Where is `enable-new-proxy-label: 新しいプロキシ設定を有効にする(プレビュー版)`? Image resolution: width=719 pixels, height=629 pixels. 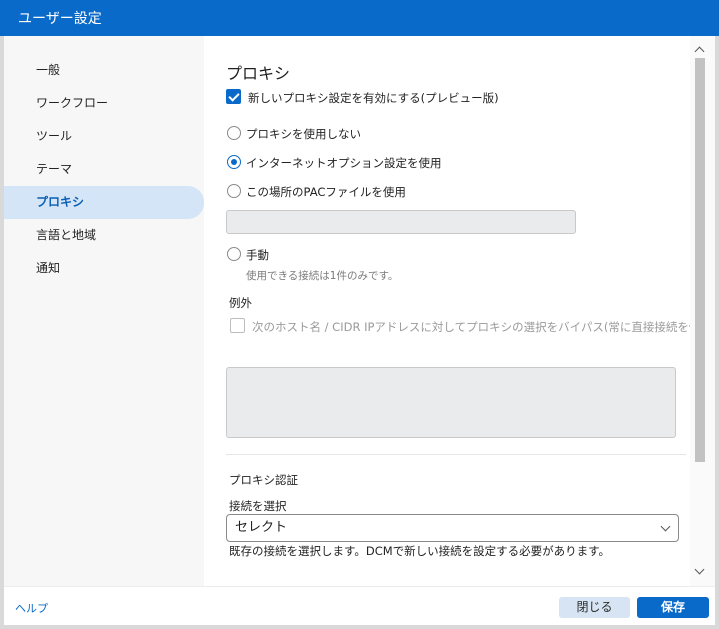
enable-new-proxy-label: 新しいプロキシ設定を有効にする(プレビュー版) is located at coordinates (373, 98).